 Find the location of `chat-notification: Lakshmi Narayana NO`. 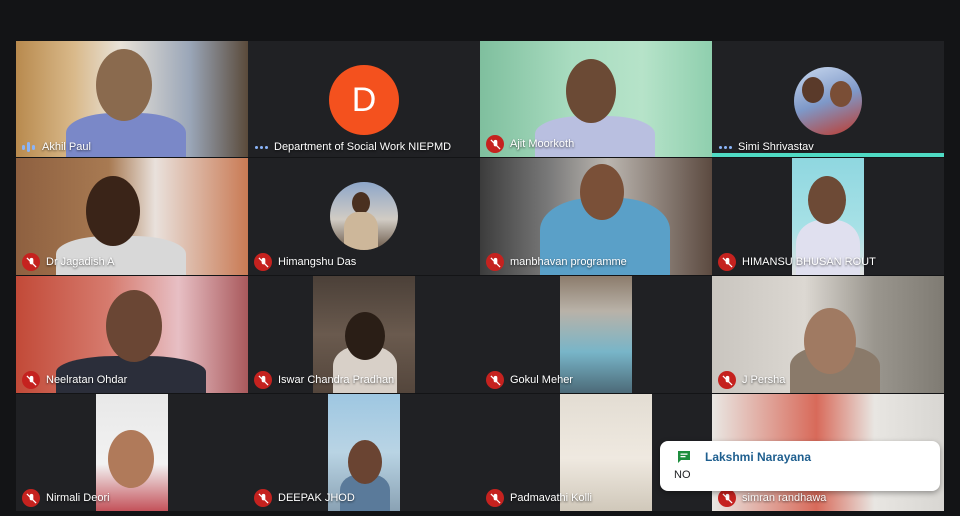

chat-notification: Lakshmi Narayana NO is located at coordinates (800, 466).